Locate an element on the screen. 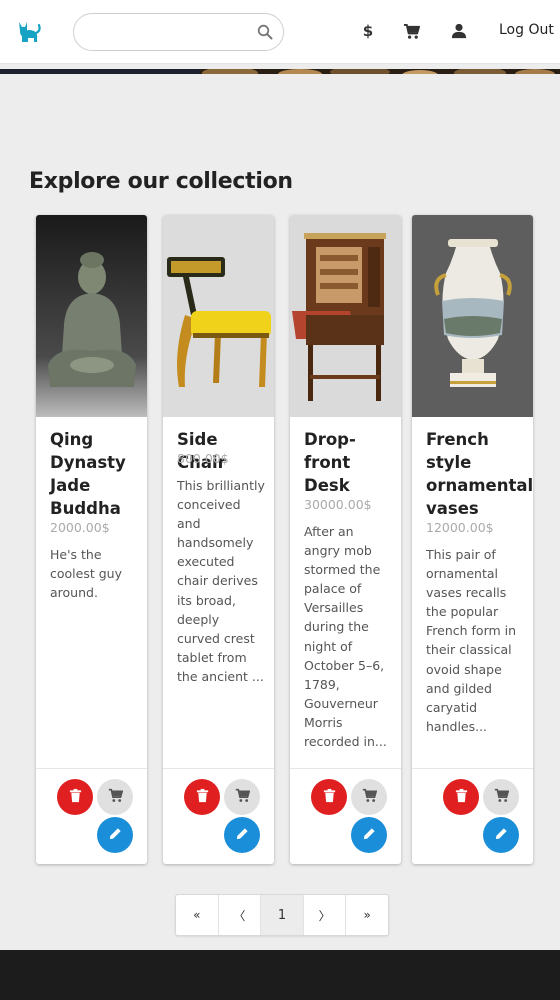 This screenshot has width=560, height=1000. pagination-last: » is located at coordinates (367, 915).